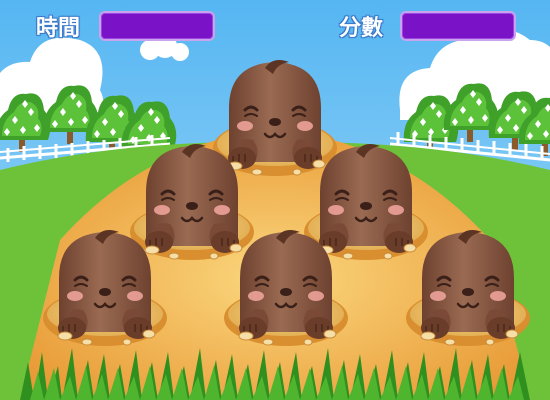 Image resolution: width=550 pixels, height=400 pixels. Describe the element at coordinates (106, 287) in the screenshot. I see `mole-bottom-left` at that location.